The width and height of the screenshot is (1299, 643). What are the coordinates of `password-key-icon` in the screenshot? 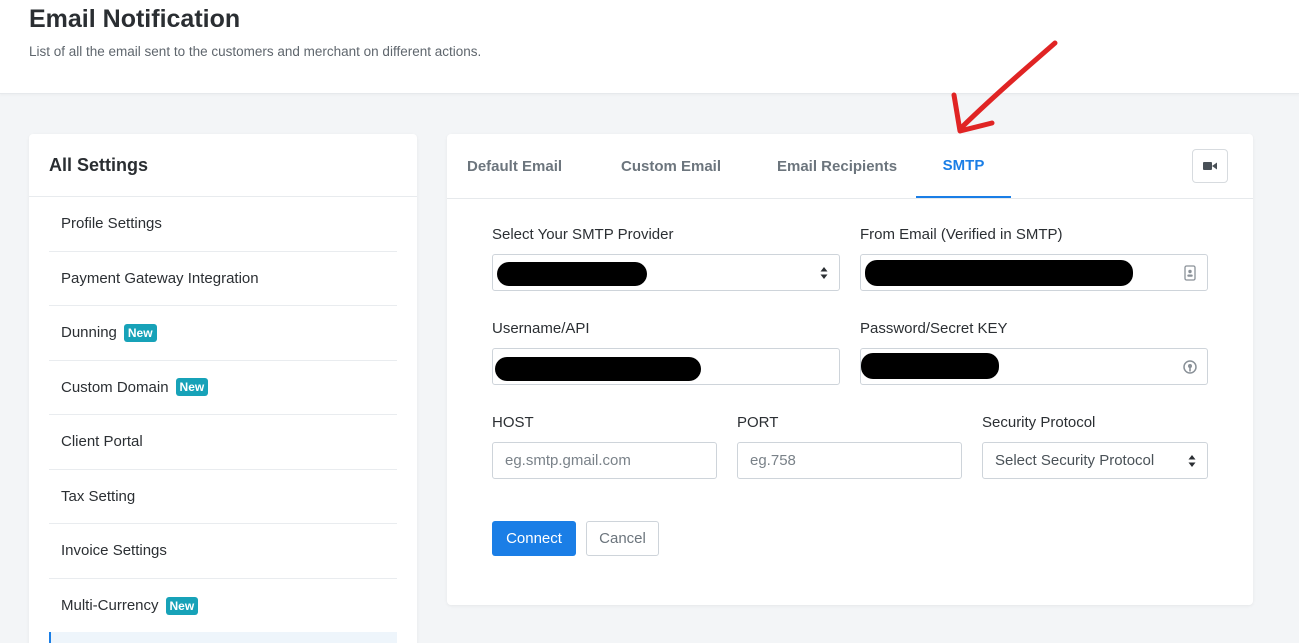 It's located at (1190, 367).